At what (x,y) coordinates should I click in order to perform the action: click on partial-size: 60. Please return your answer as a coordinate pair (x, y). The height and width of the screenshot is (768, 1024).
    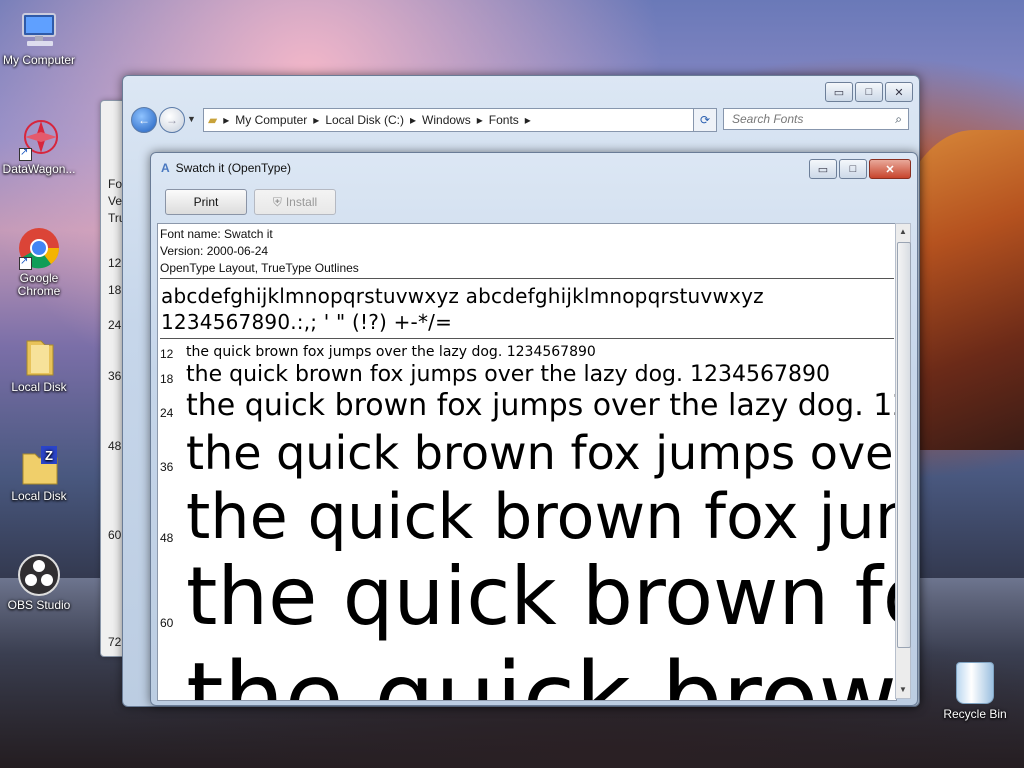
    Looking at the image, I should click on (115, 535).